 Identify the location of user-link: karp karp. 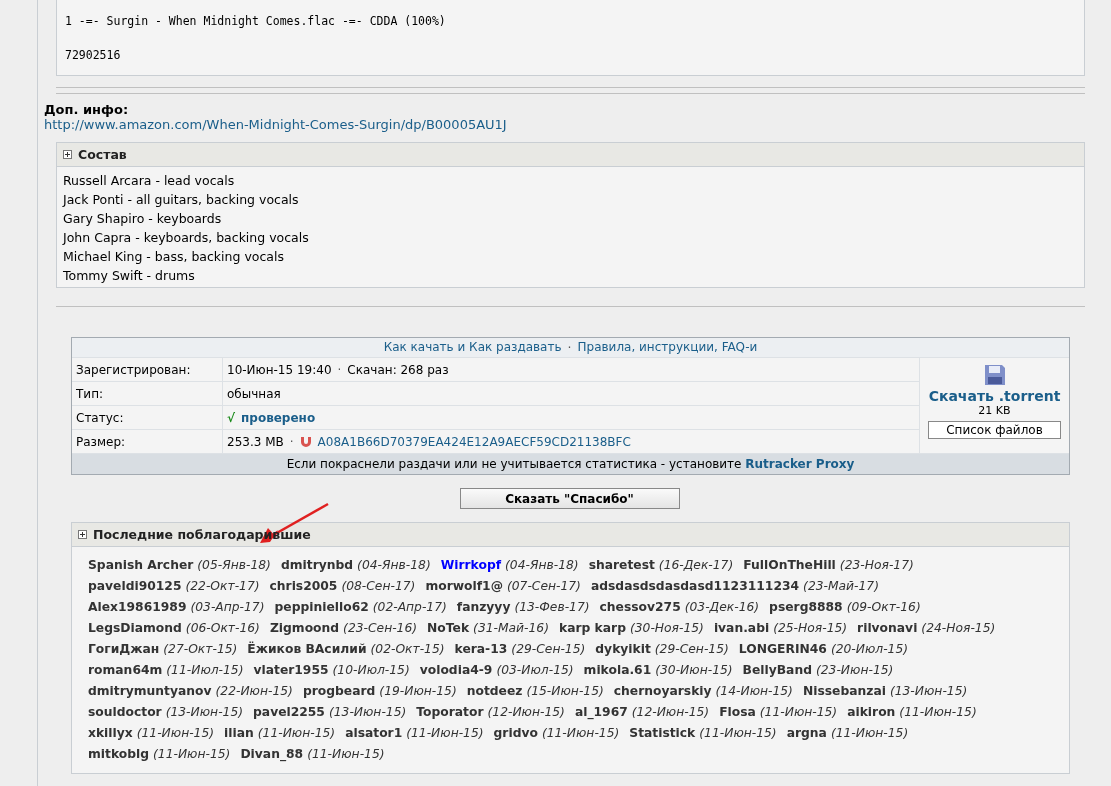
(592, 628).